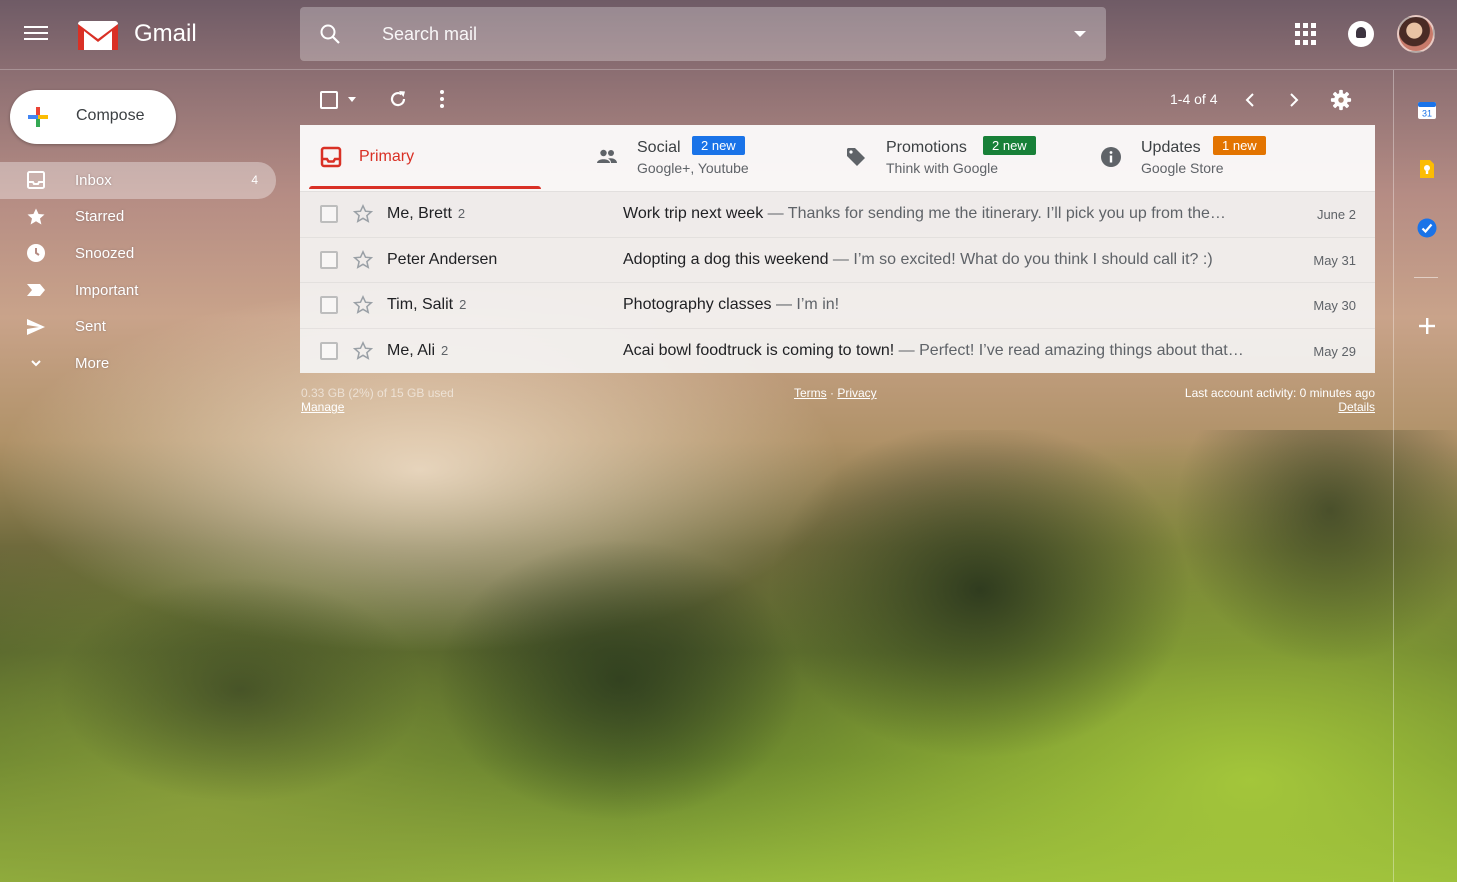 The image size is (1457, 882). I want to click on active-tab-indicator, so click(425, 187).